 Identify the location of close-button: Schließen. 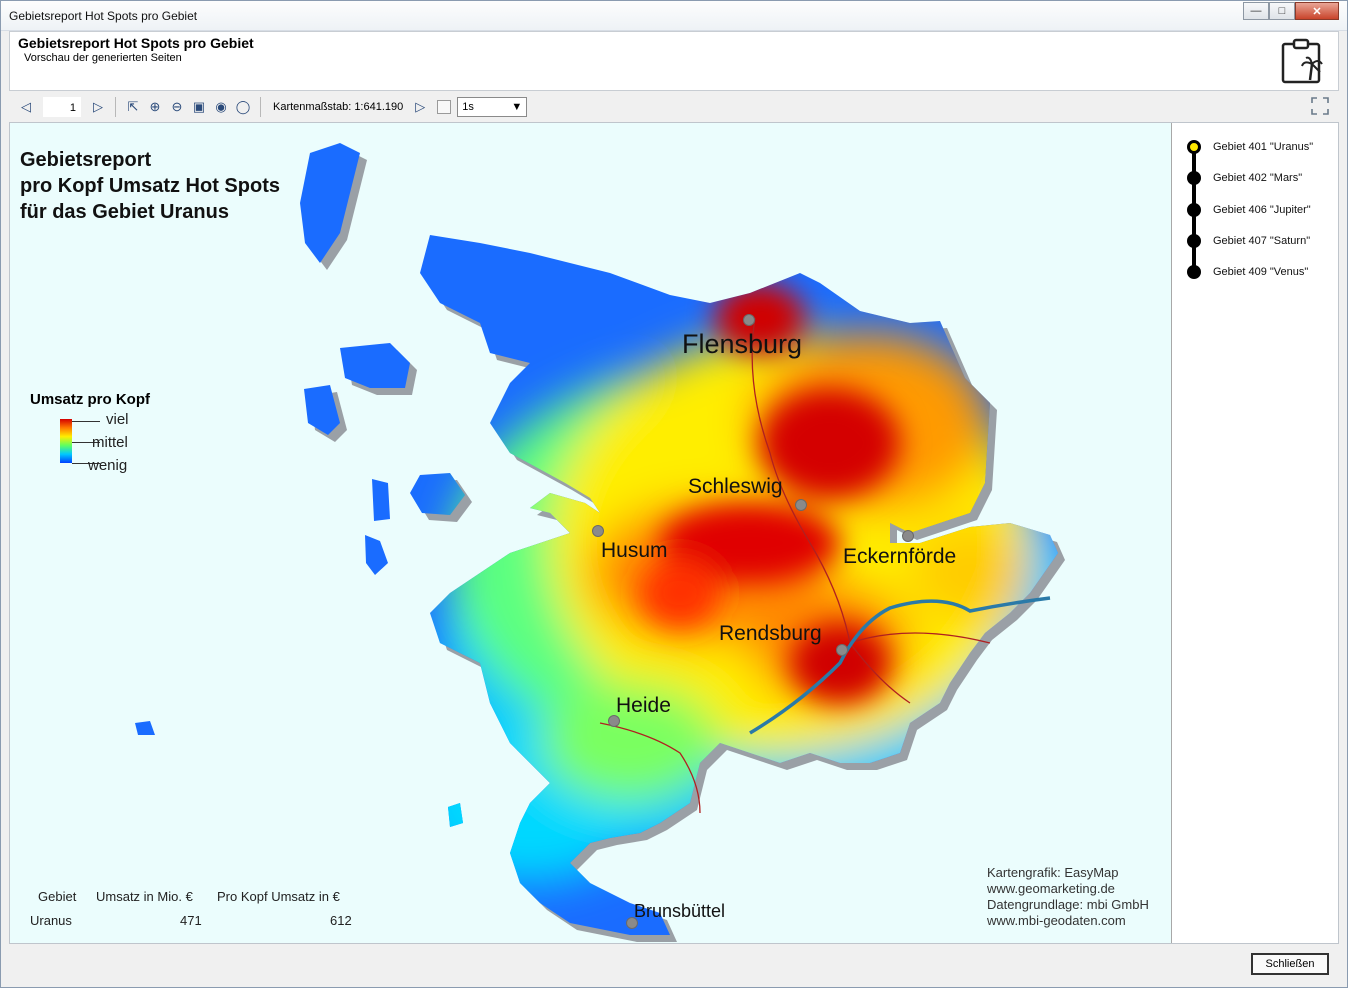
(1290, 964).